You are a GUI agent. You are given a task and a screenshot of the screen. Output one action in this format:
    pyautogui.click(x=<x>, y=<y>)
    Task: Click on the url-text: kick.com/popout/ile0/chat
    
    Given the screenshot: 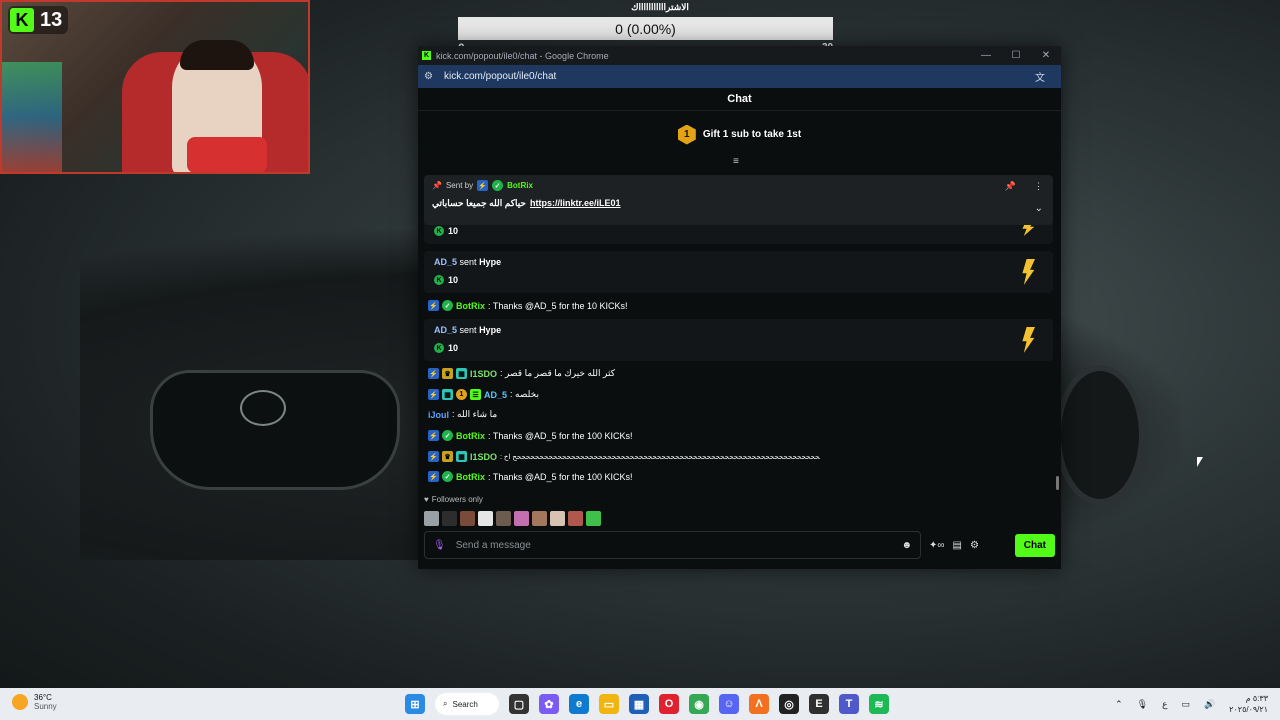 What is the action you would take?
    pyautogui.click(x=739, y=76)
    